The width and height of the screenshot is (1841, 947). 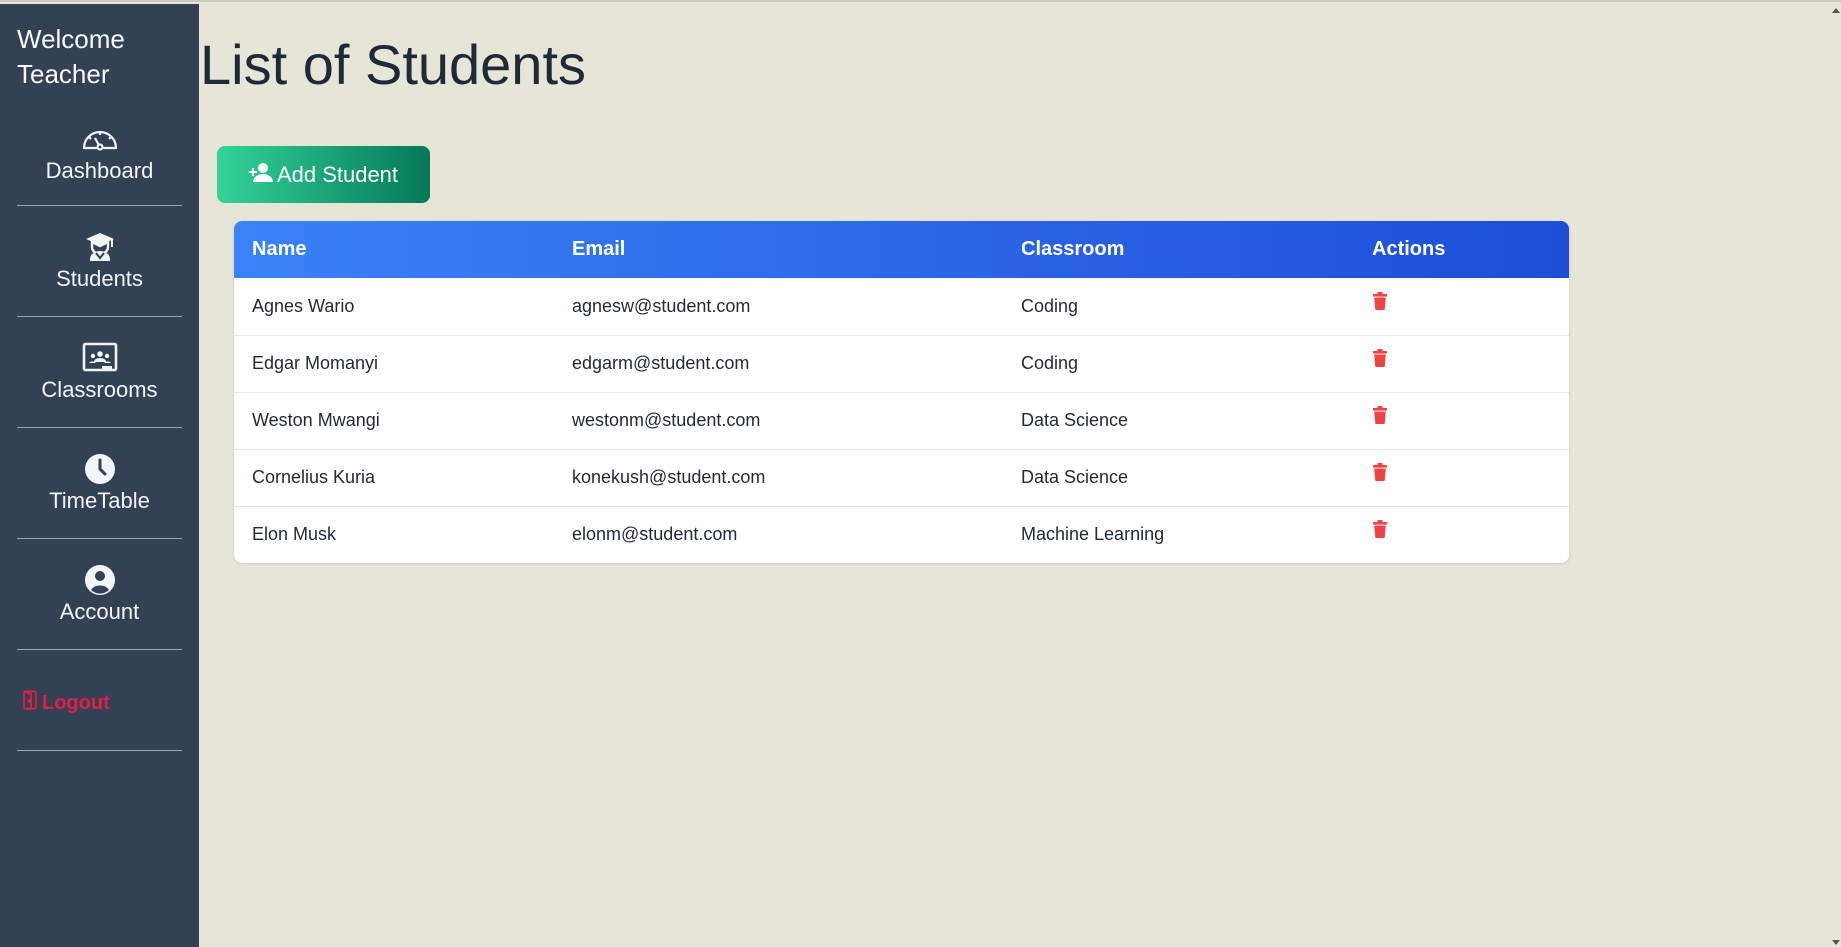 What do you see at coordinates (394, 477) in the screenshot?
I see `student-name: Cornelius Kuria` at bounding box center [394, 477].